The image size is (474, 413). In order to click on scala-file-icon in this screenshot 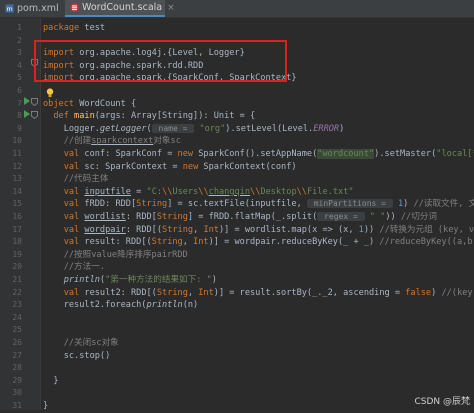, I will do `click(74, 7)`.